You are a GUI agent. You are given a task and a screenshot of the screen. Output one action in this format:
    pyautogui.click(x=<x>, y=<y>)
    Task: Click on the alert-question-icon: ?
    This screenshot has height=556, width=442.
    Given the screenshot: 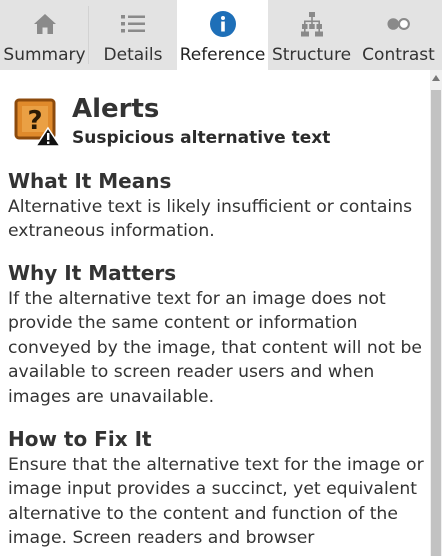 What is the action you would take?
    pyautogui.click(x=38, y=123)
    